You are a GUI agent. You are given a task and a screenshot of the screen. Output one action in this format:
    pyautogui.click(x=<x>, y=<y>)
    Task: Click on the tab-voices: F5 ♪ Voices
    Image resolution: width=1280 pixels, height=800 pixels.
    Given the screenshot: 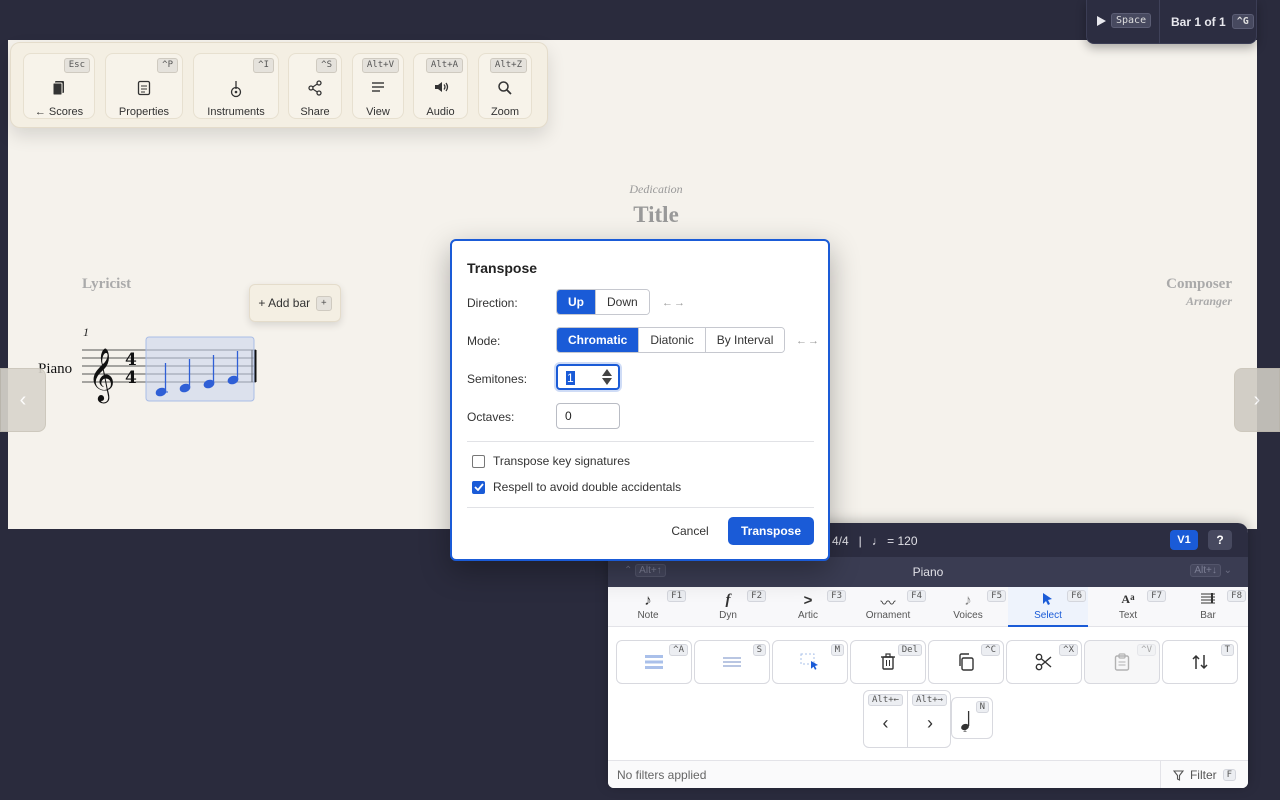 What is the action you would take?
    pyautogui.click(x=968, y=607)
    